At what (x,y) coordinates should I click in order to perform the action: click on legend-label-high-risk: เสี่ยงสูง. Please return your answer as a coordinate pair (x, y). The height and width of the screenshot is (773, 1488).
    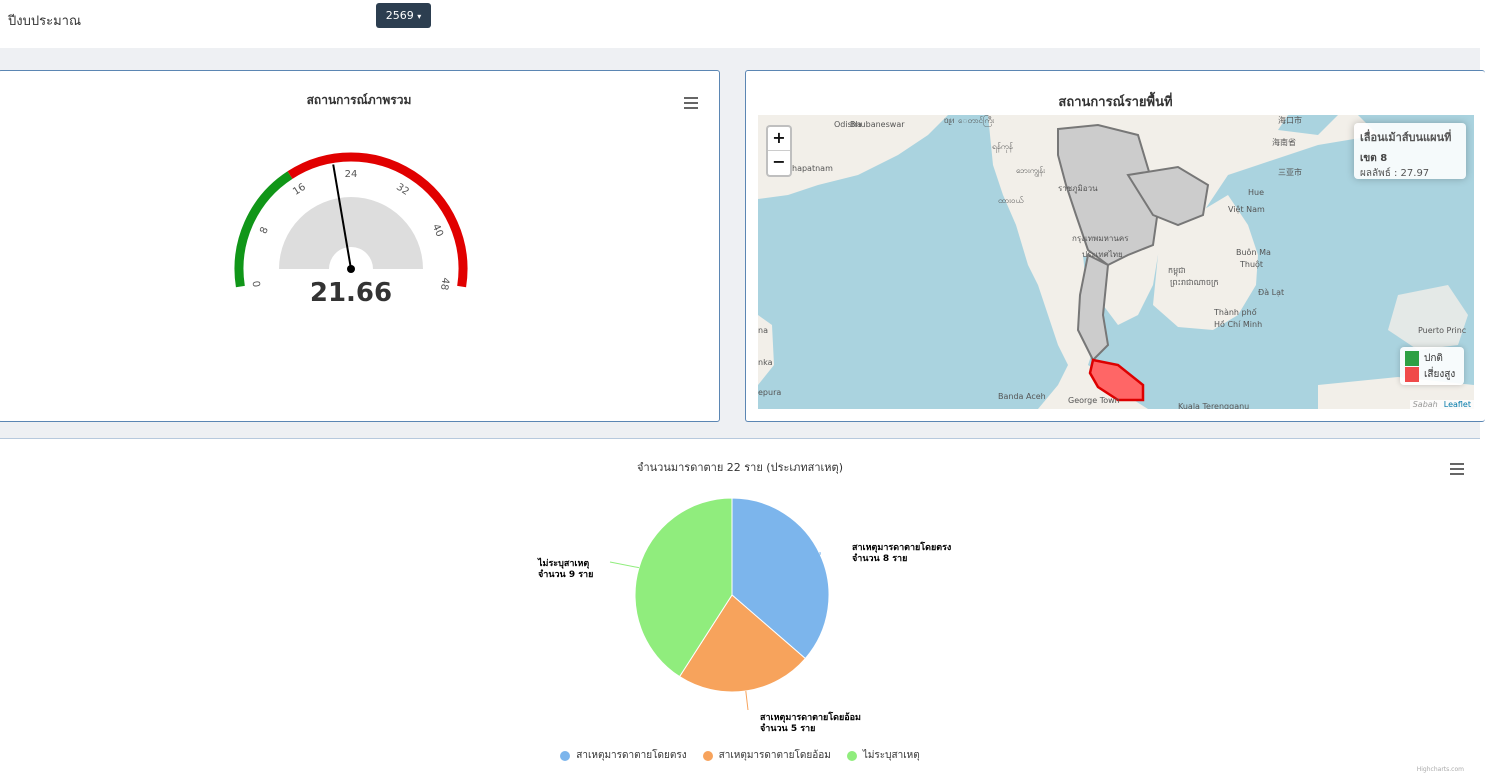
    Looking at the image, I should click on (1439, 374).